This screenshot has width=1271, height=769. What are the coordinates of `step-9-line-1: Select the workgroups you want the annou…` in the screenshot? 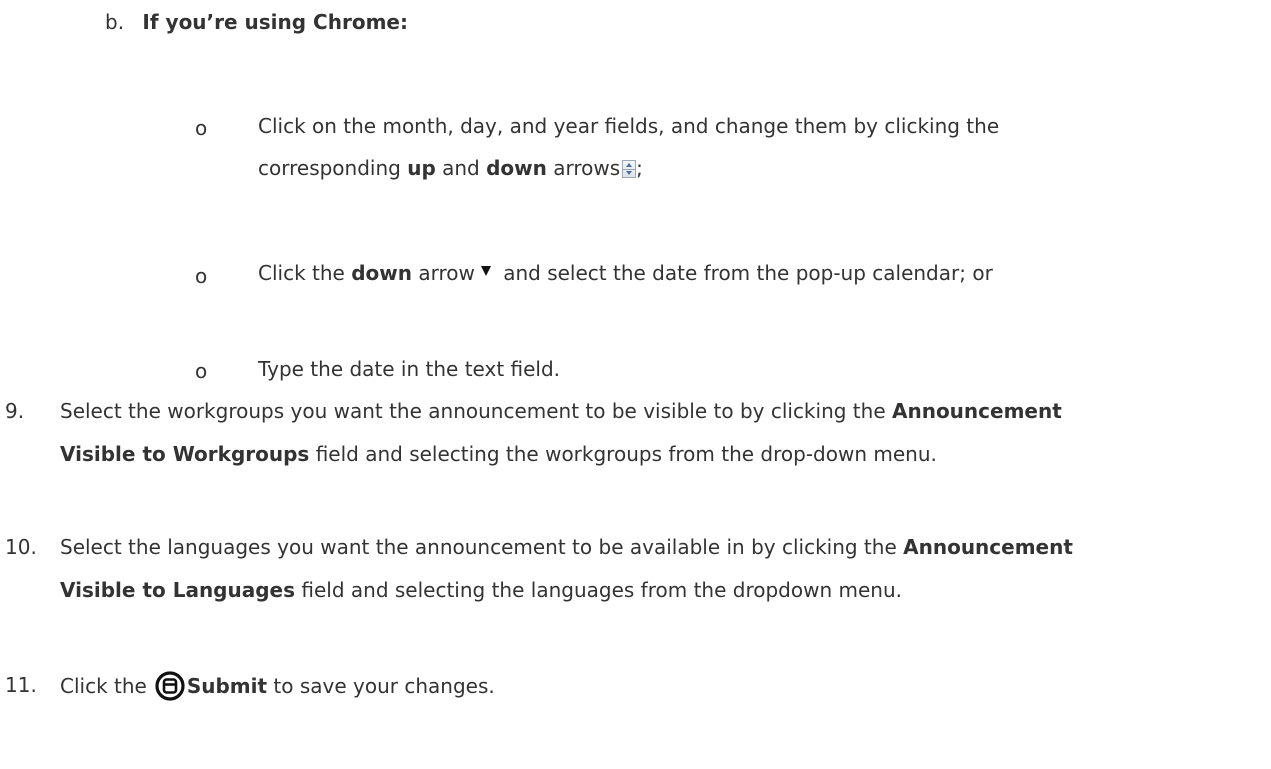 It's located at (561, 411).